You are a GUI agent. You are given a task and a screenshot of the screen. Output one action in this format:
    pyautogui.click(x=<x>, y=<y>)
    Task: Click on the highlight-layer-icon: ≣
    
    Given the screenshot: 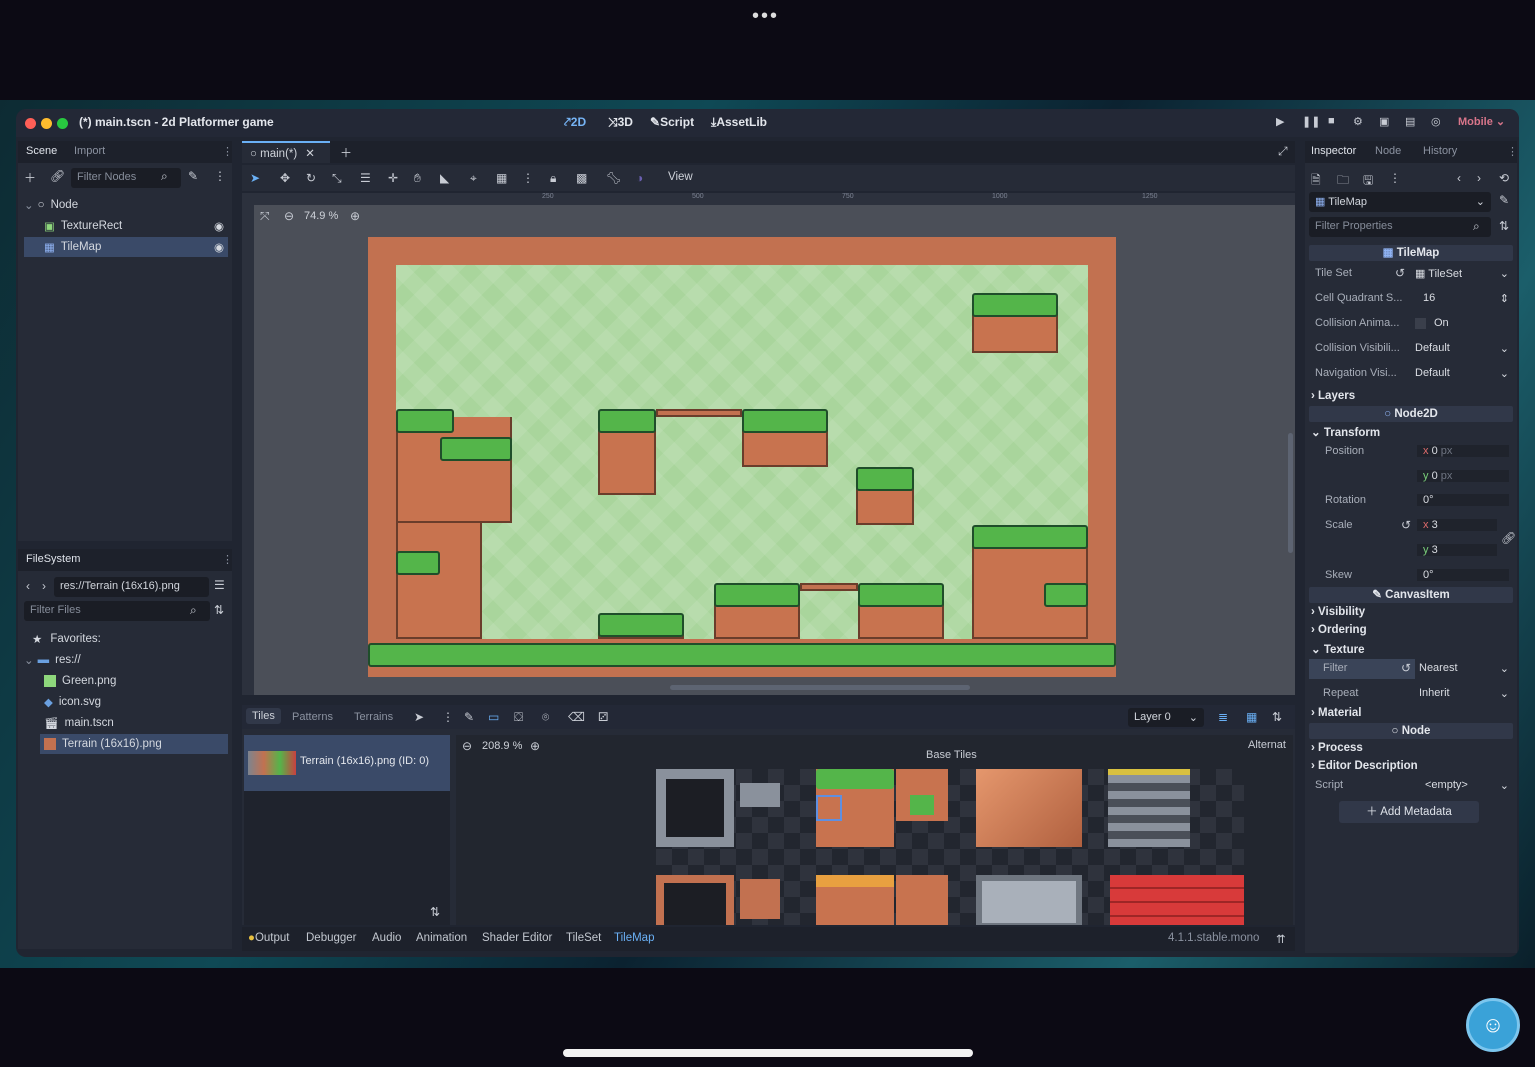 What is the action you would take?
    pyautogui.click(x=1223, y=717)
    